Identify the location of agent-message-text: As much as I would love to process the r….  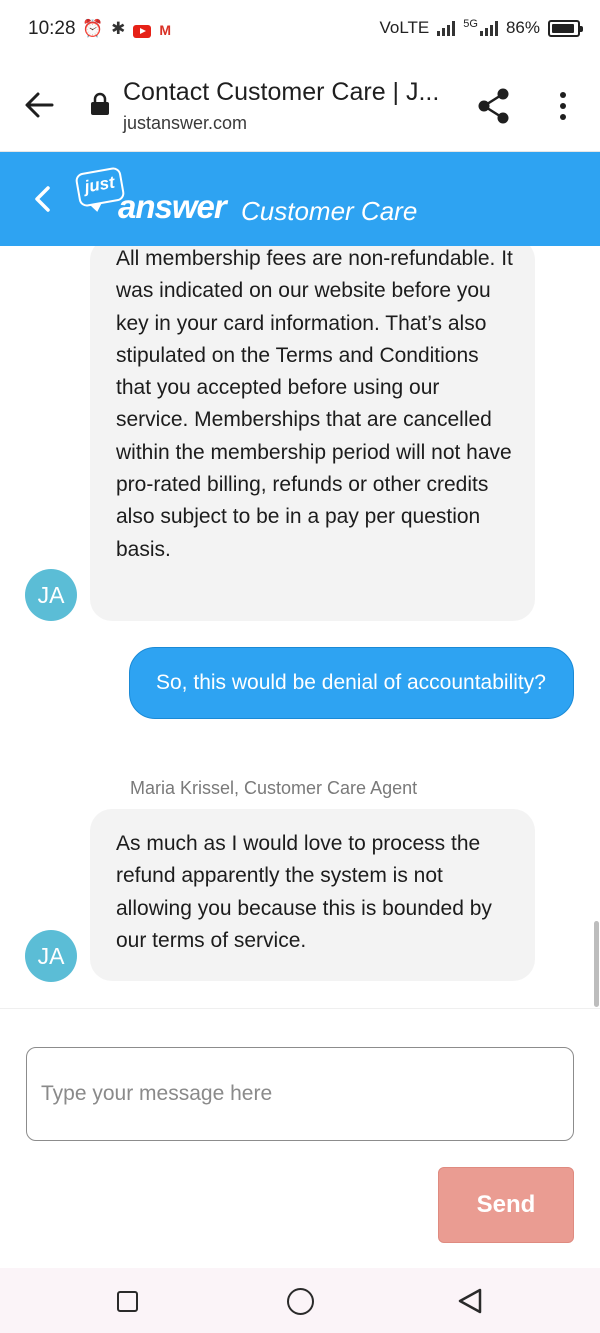
(304, 892).